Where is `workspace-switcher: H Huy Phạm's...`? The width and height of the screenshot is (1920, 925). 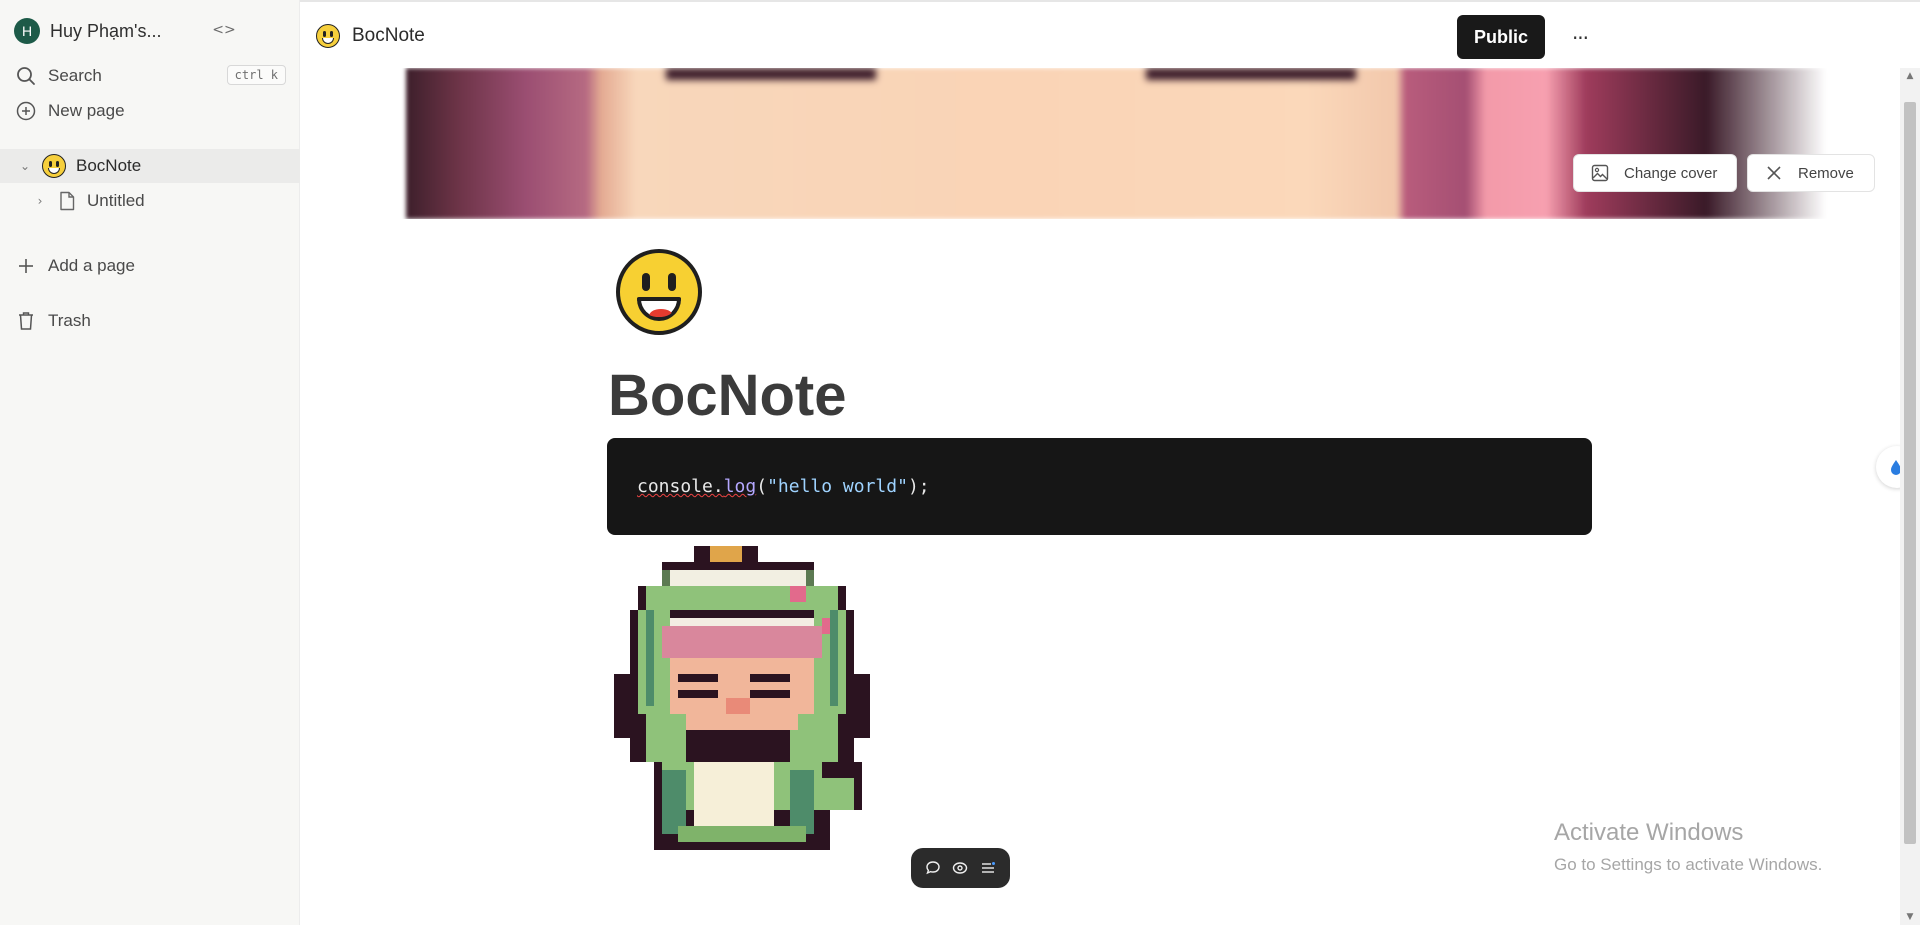
workspace-switcher: H Huy Phạm's... is located at coordinates (87, 31).